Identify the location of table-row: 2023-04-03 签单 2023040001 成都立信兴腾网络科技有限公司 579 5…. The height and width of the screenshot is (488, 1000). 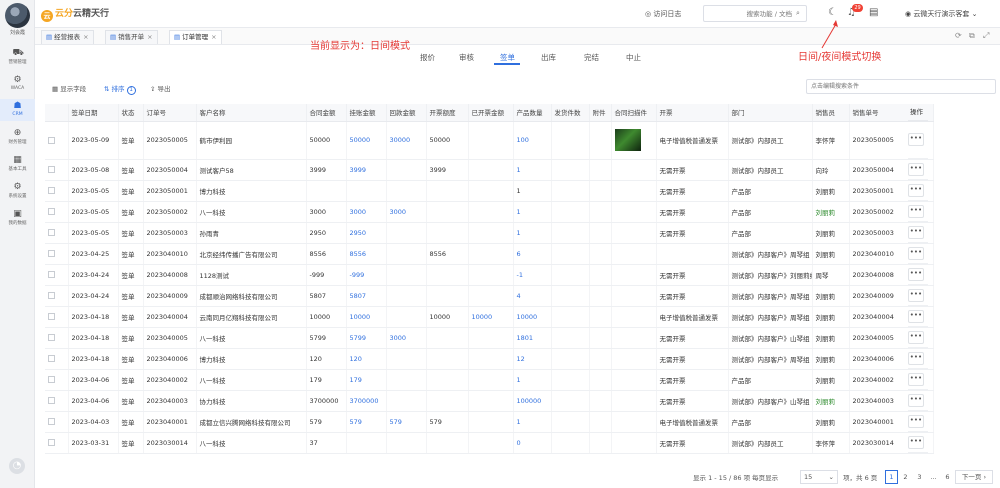
(489, 422).